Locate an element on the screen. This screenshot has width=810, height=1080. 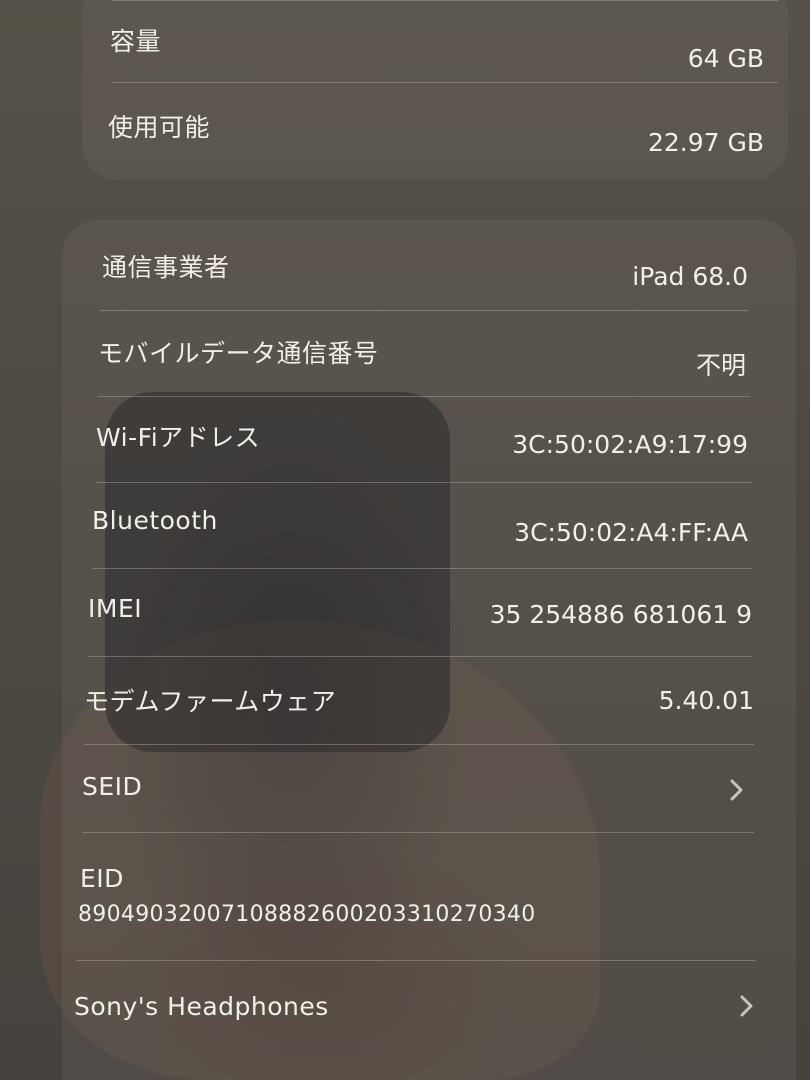
eid-value: 89049032007108882600203310270340 is located at coordinates (307, 914).